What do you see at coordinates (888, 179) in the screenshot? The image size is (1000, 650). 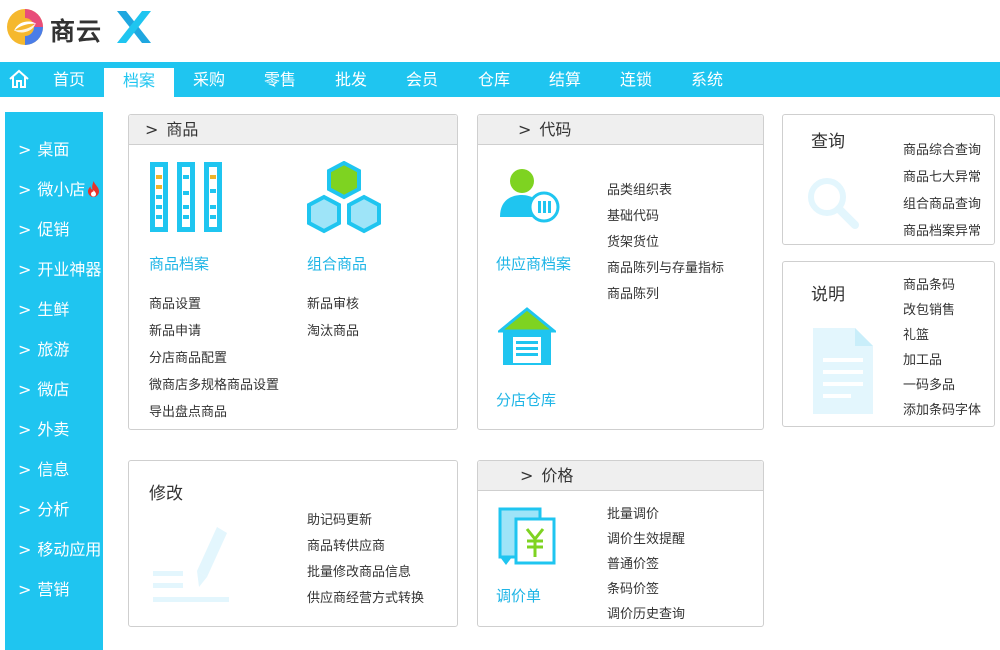 I see `panel-query: 查询 商品综合查询 商品七大异常 组合商品查询 商品档案异常` at bounding box center [888, 179].